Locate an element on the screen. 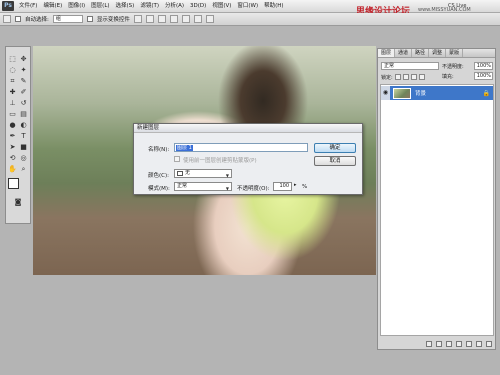 Image resolution: width=500 pixels, height=375 pixels. layer-opacity-label: 不透明度: is located at coordinates (453, 67).